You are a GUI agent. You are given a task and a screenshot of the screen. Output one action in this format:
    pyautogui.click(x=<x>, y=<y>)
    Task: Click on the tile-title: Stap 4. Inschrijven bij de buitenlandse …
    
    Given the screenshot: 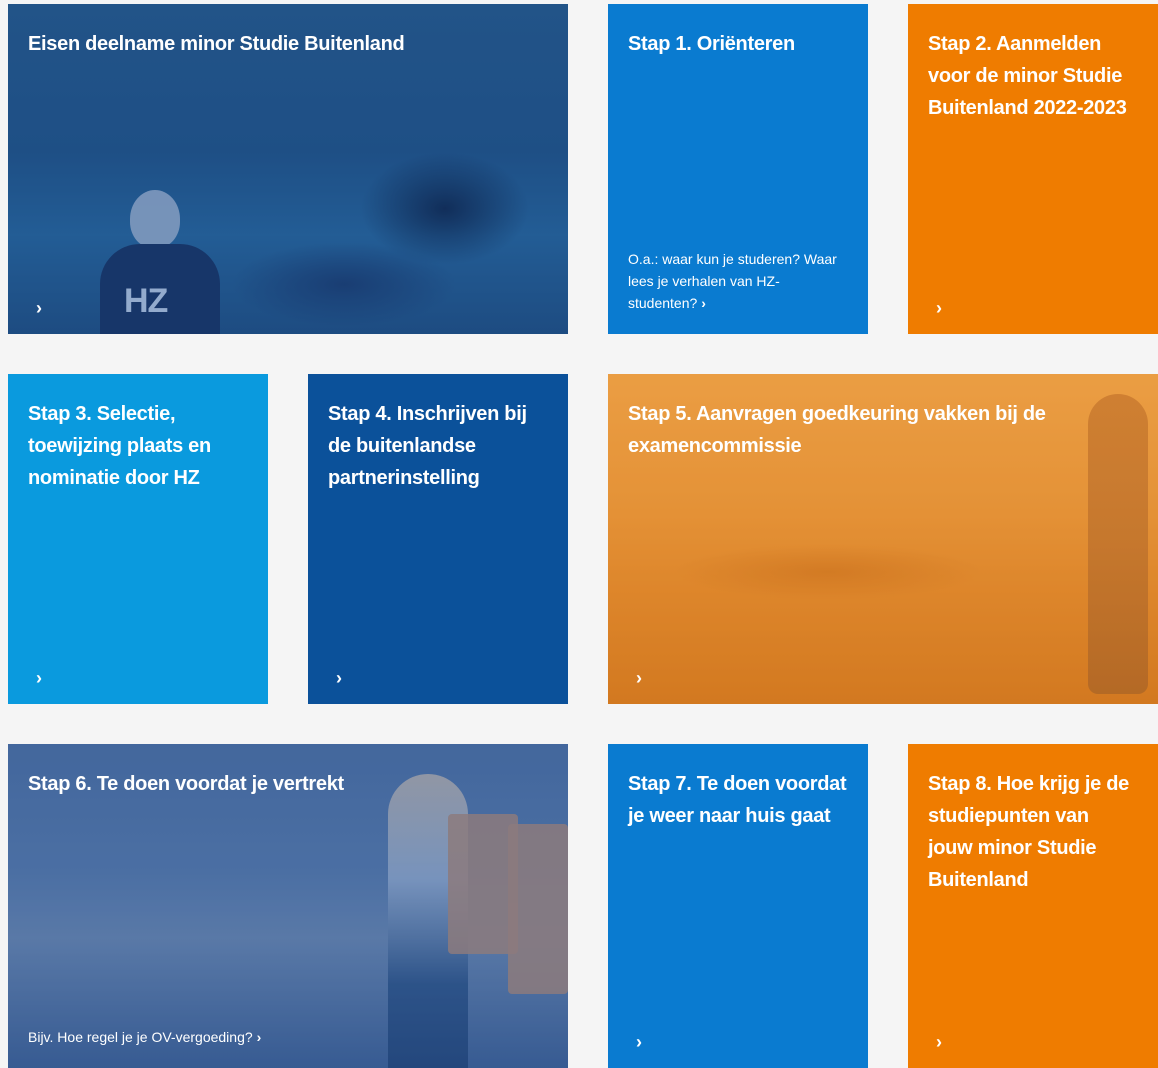 What is the action you would take?
    pyautogui.click(x=427, y=446)
    